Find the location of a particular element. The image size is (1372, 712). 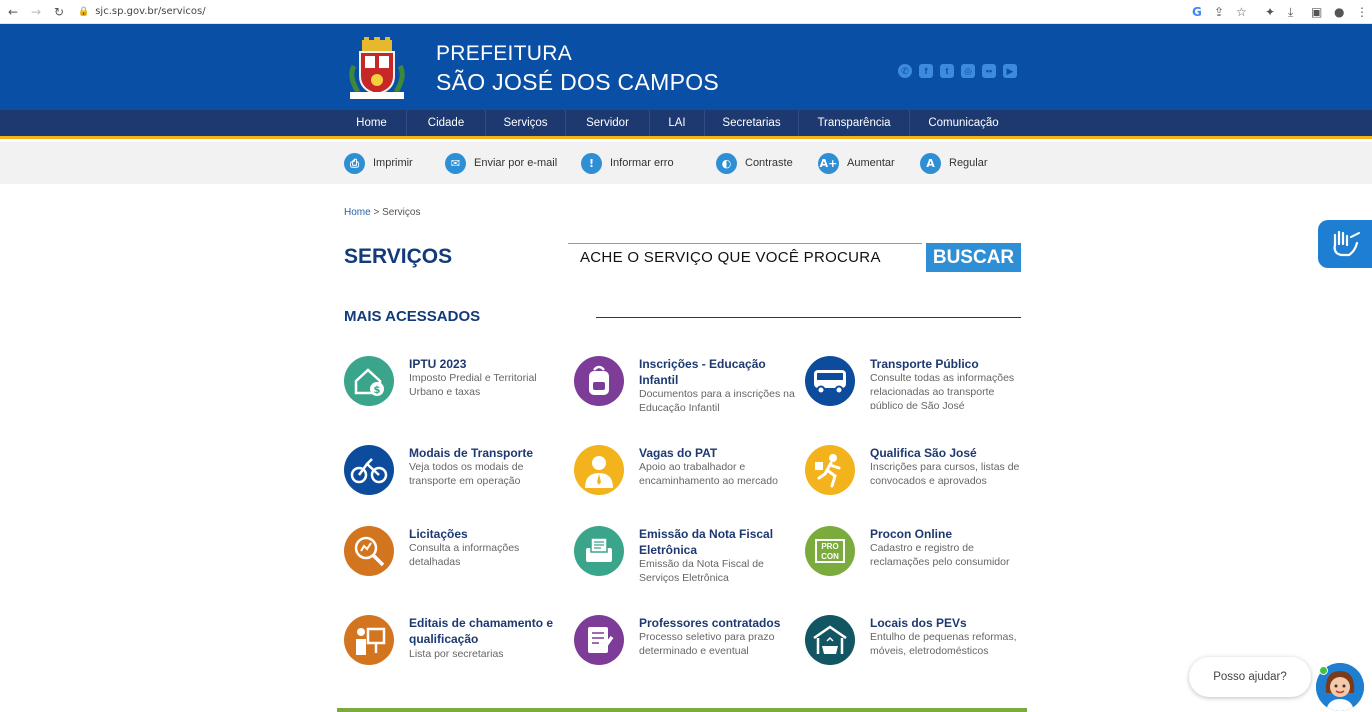

print-button: ⎙ Imprimir is located at coordinates (378, 163).